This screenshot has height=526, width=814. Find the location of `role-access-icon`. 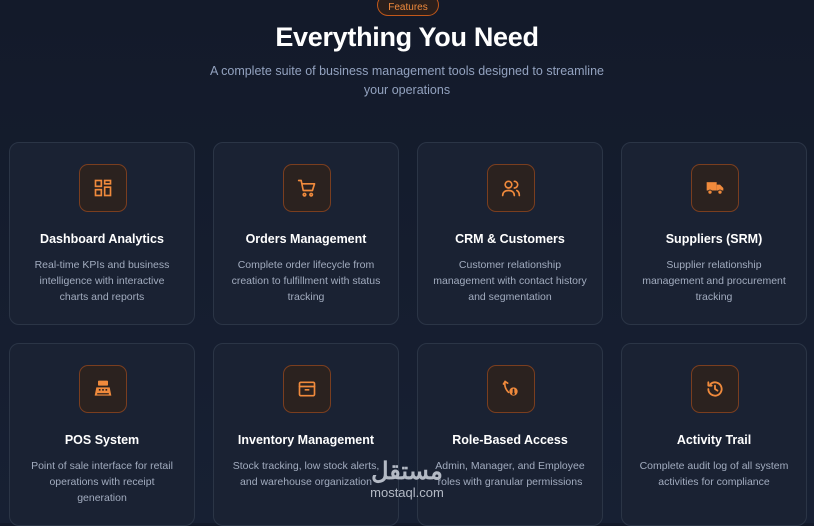

role-access-icon is located at coordinates (511, 389).